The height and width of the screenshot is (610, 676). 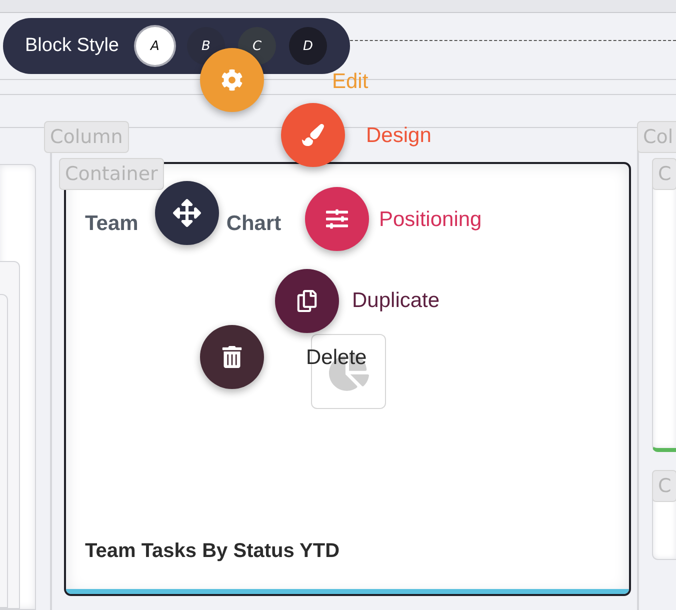 I want to click on sliders-icon, so click(x=337, y=219).